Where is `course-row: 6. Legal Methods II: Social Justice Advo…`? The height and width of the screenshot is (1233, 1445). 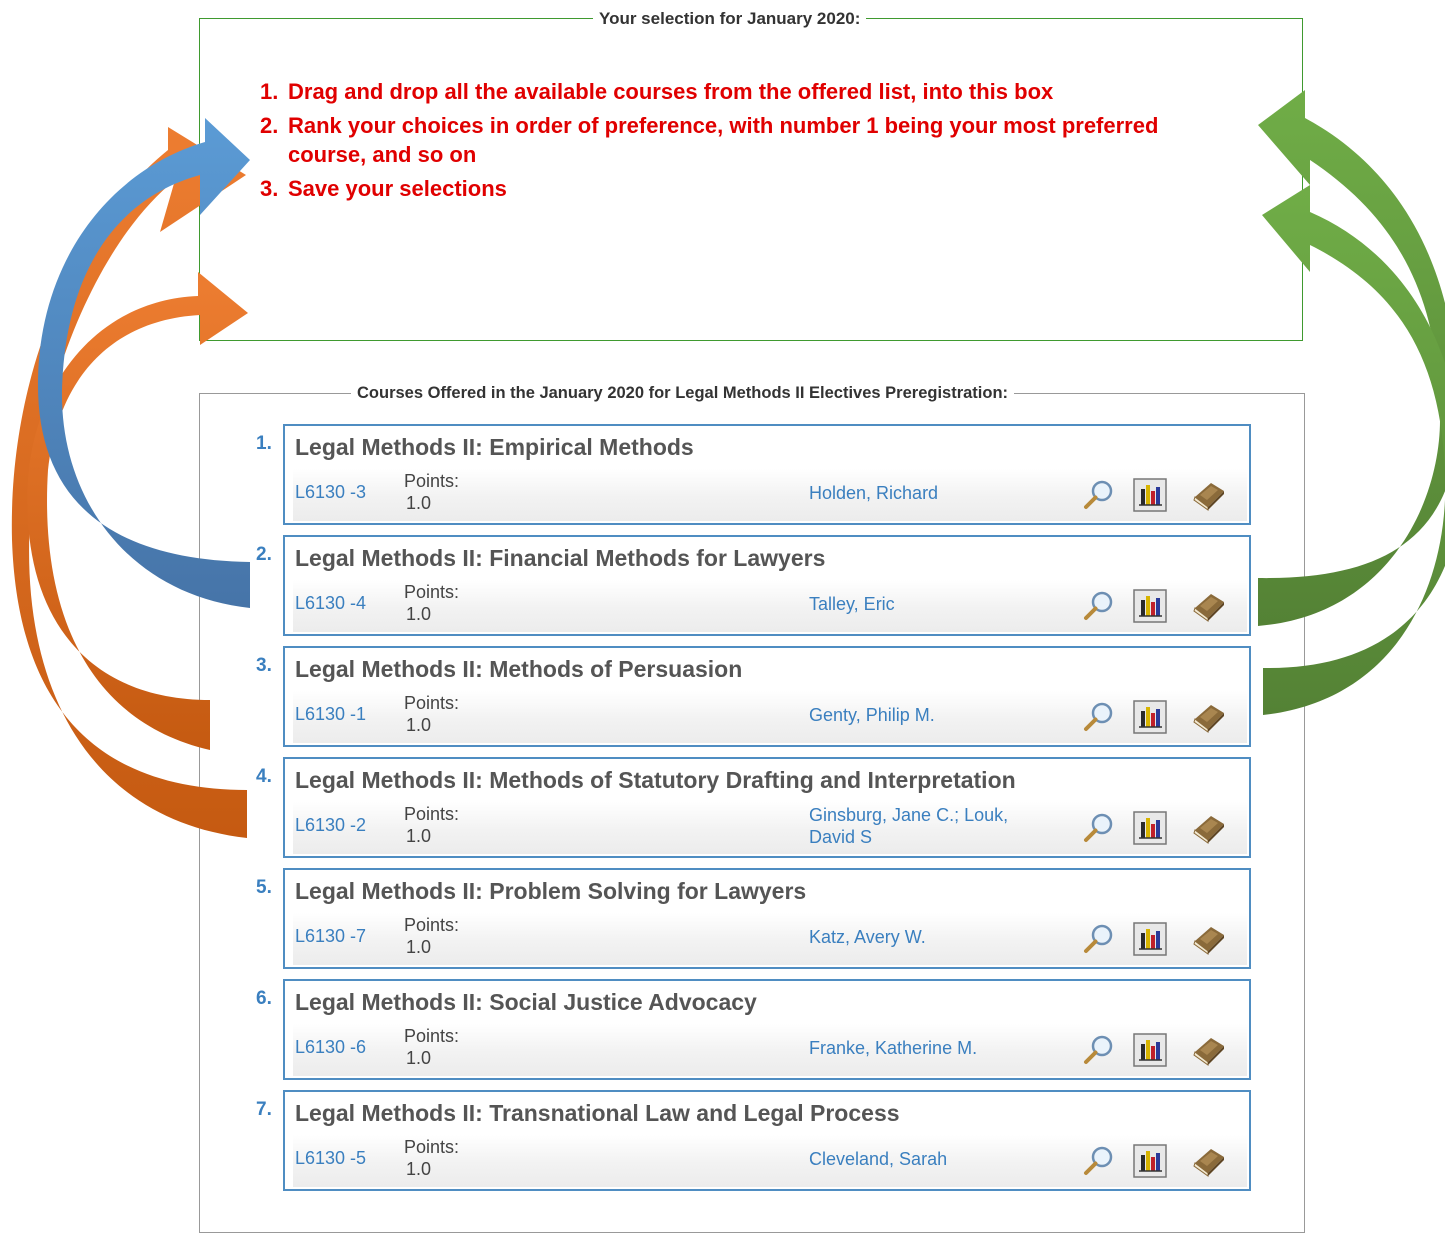
course-row: 6. Legal Methods II: Social Justice Advo… is located at coordinates (750, 1029).